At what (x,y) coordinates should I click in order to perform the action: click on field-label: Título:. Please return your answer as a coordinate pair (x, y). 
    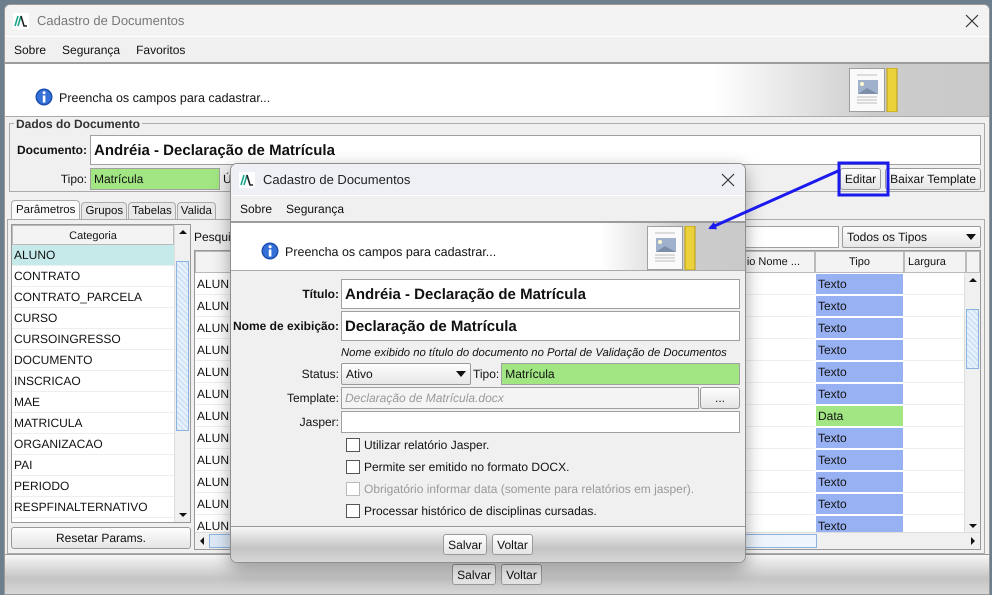
    Looking at the image, I should click on (320, 294).